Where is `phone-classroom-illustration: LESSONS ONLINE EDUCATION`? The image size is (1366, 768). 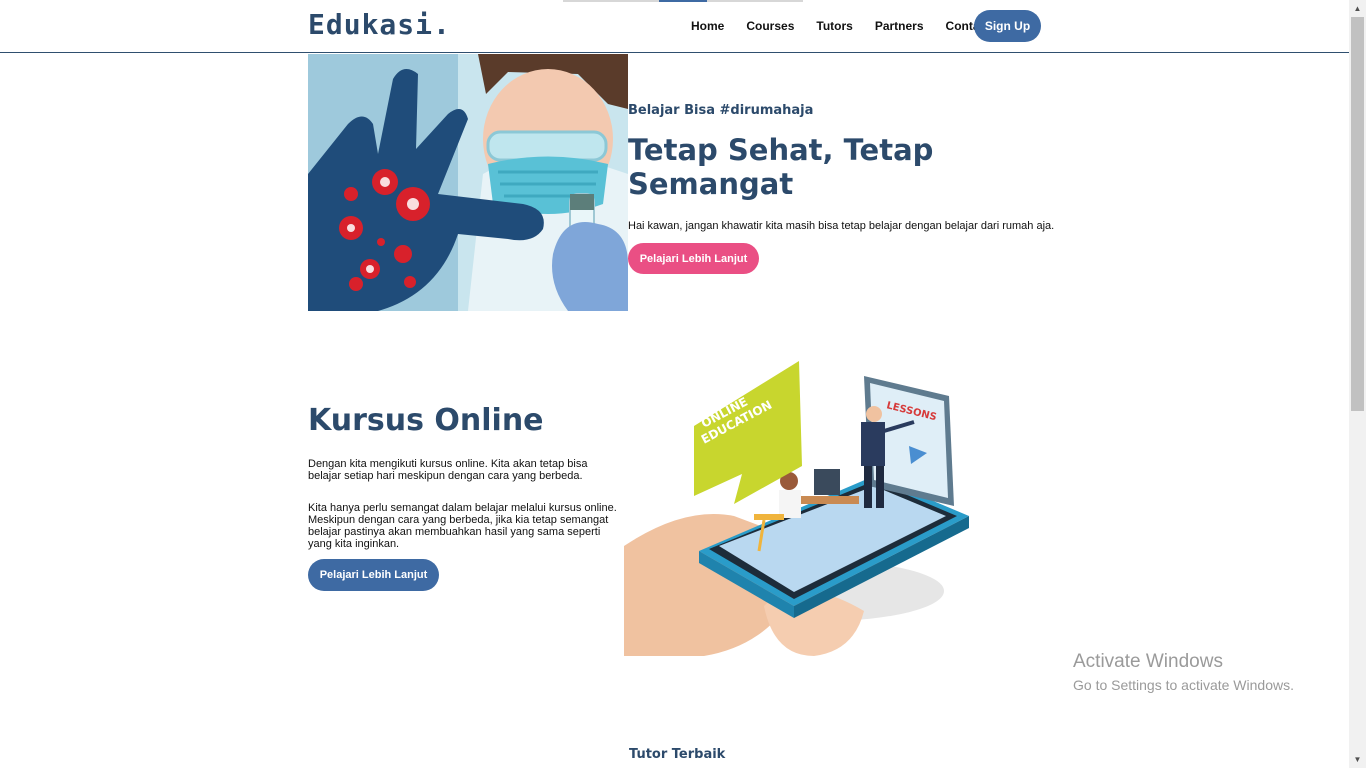 phone-classroom-illustration: LESSONS ONLINE EDUCATION is located at coordinates (796, 508).